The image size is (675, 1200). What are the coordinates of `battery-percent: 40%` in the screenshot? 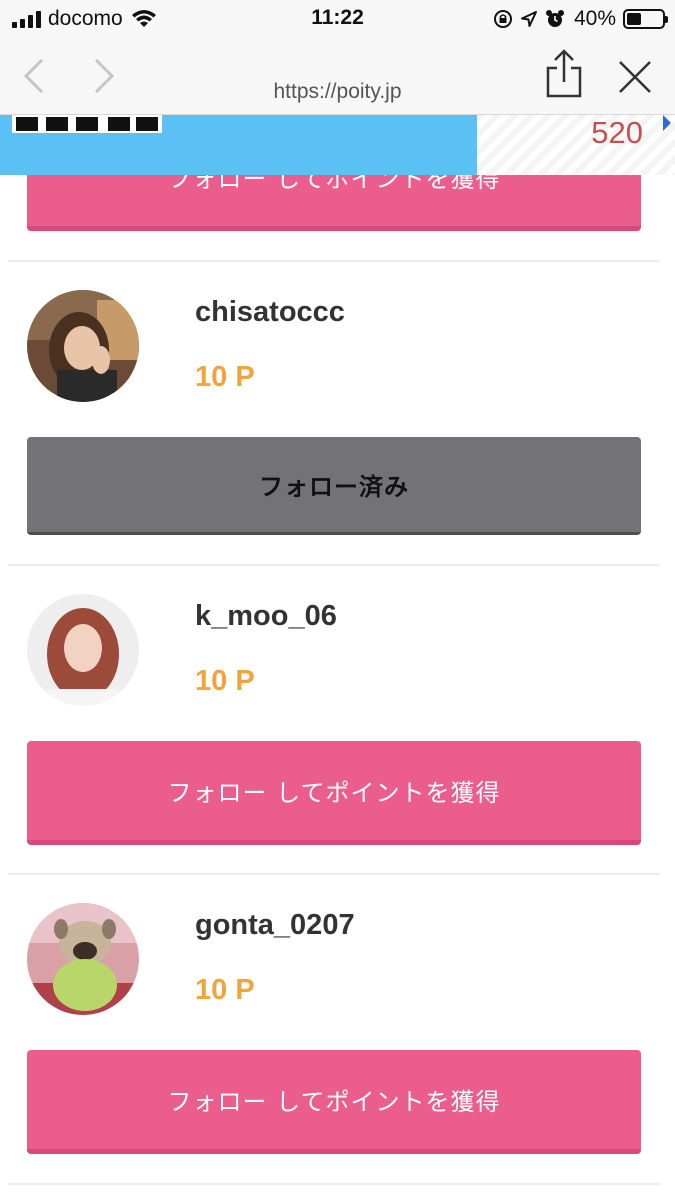 It's located at (594, 18).